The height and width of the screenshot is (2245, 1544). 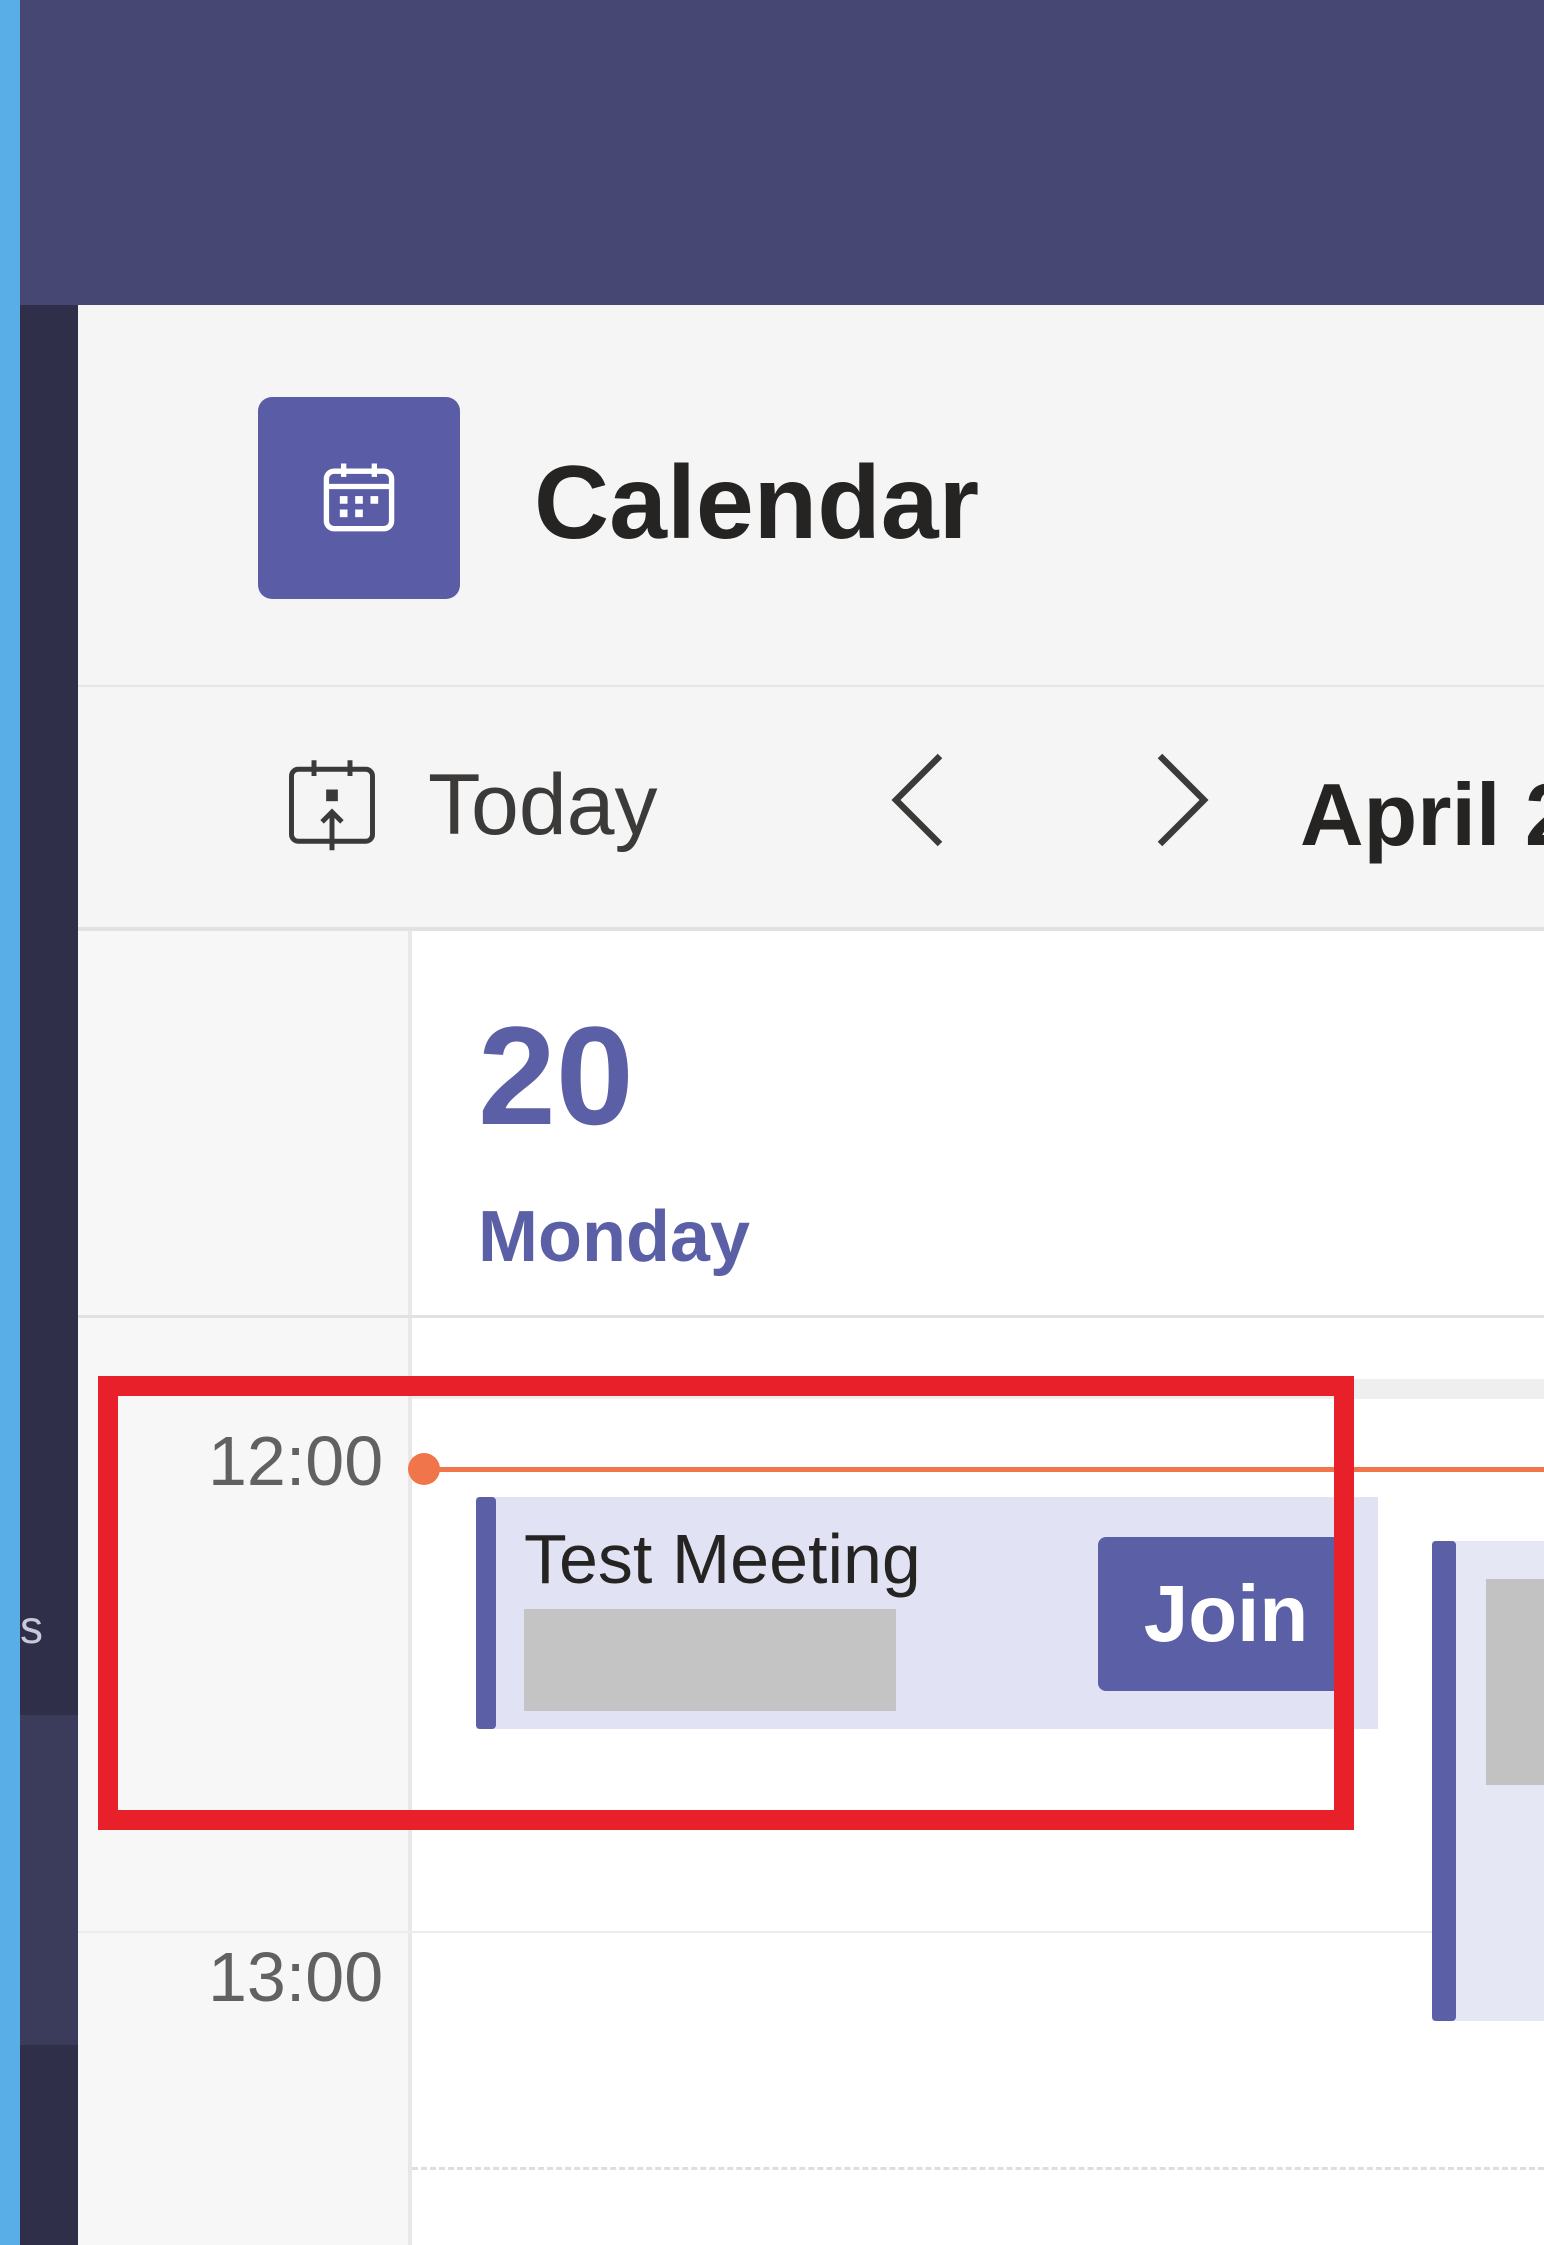 What do you see at coordinates (31, 1627) in the screenshot?
I see `rail-item-label: s` at bounding box center [31, 1627].